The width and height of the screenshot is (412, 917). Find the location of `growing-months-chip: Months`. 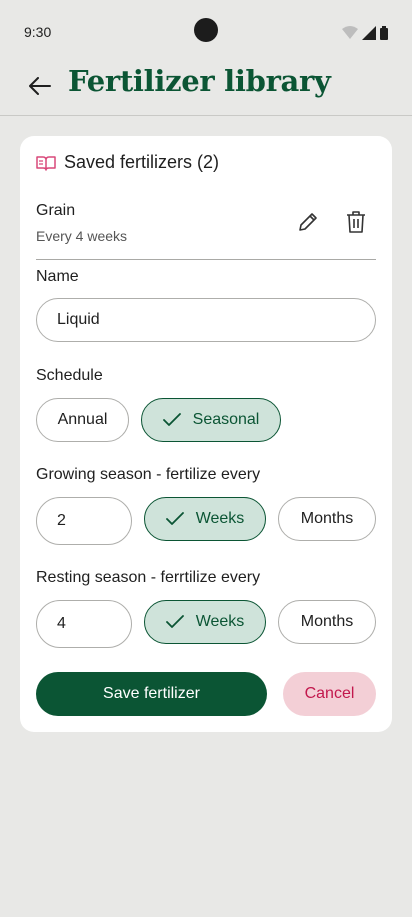

growing-months-chip: Months is located at coordinates (327, 519).